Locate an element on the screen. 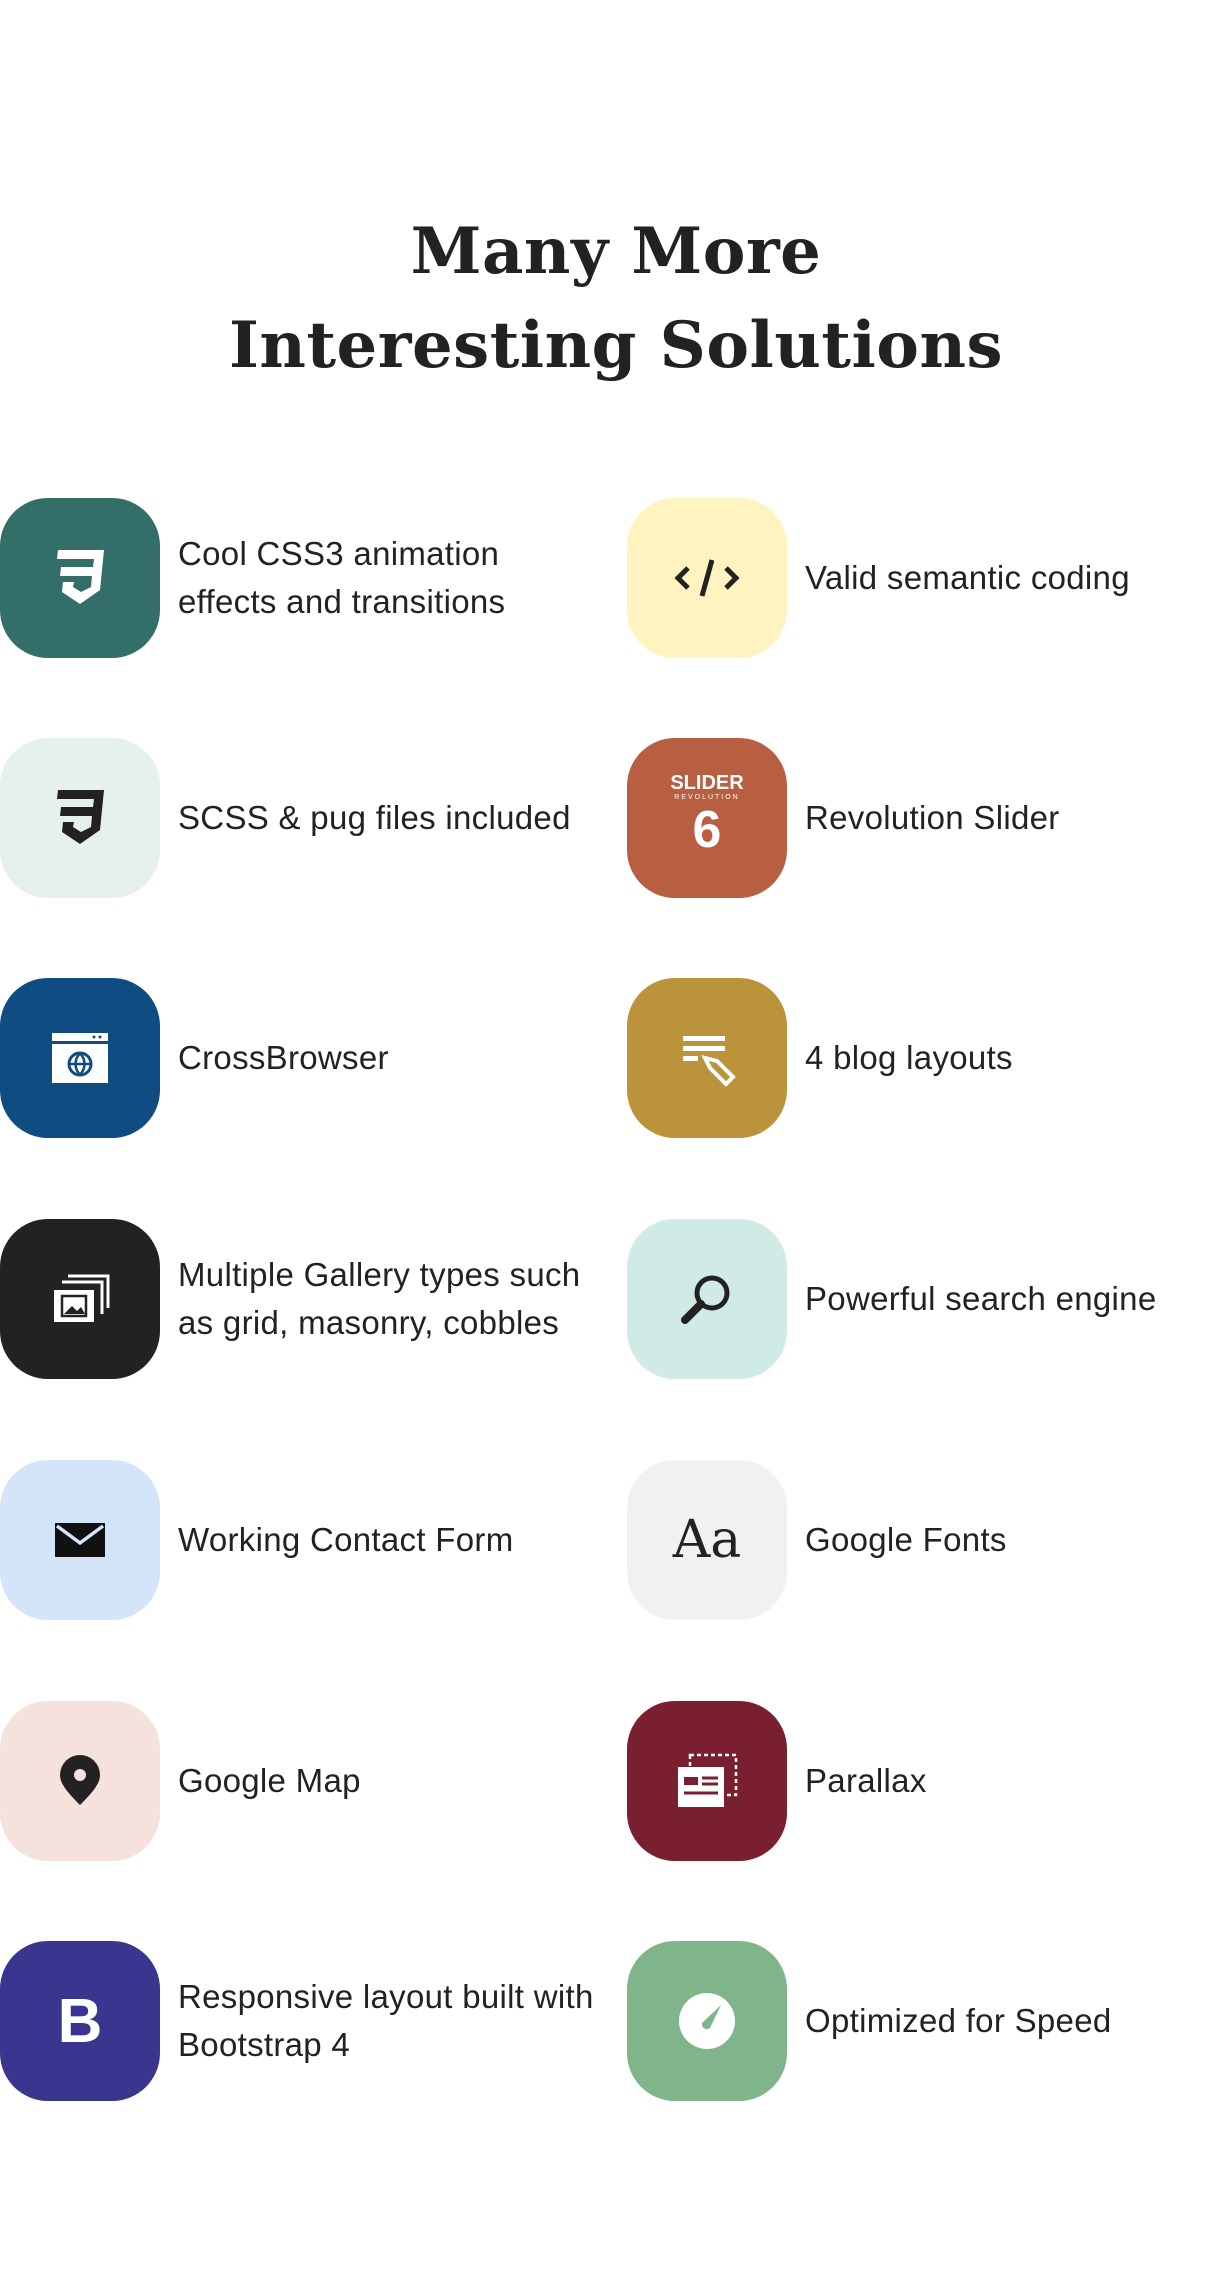 The image size is (1232, 2276). feature-contact-form: Working Contact Form is located at coordinates (299, 1540).